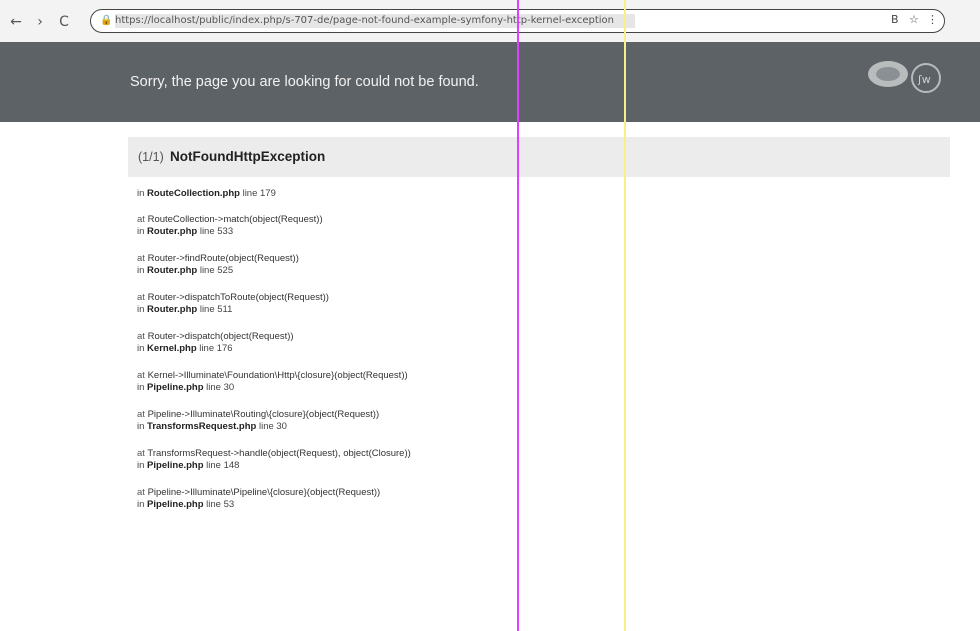 The image size is (980, 631). Describe the element at coordinates (188, 465) in the screenshot. I see `trace-location: in Pipeline.php line 148` at that location.